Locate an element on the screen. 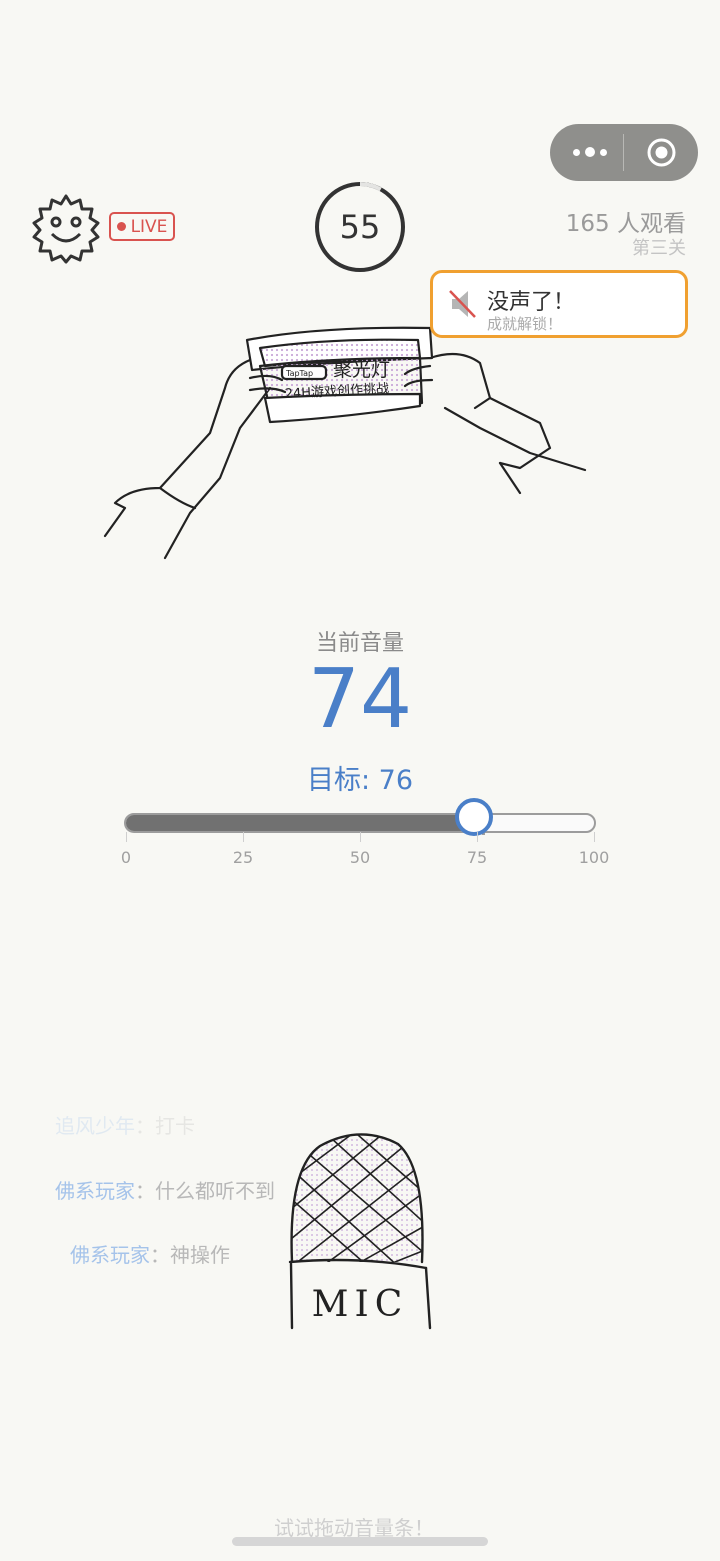  home-indicator is located at coordinates (360, 1541).